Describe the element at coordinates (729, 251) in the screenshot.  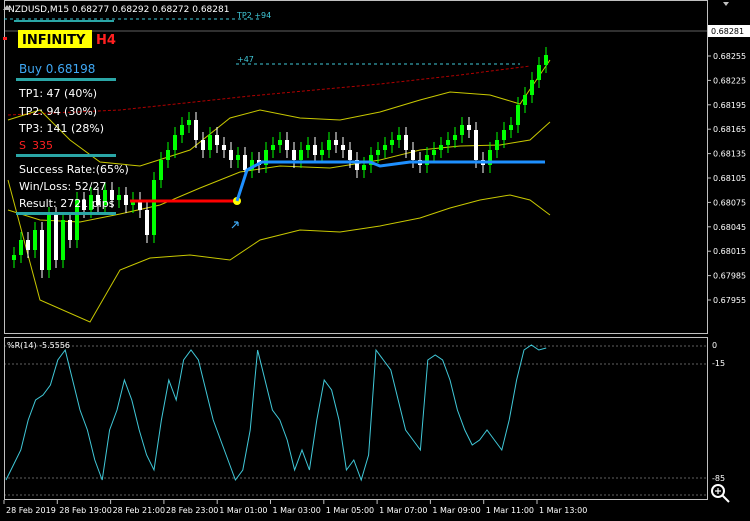
I see `price-tick: 0.68015` at that location.